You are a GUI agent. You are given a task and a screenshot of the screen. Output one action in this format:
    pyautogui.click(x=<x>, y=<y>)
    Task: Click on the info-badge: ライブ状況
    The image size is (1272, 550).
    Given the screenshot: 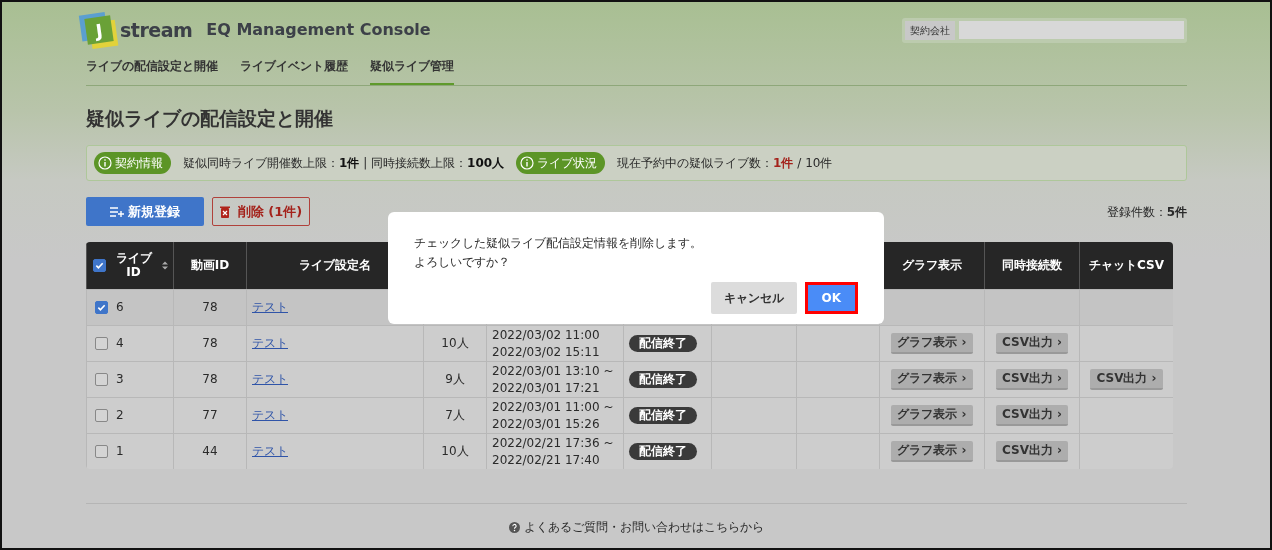 What is the action you would take?
    pyautogui.click(x=561, y=163)
    